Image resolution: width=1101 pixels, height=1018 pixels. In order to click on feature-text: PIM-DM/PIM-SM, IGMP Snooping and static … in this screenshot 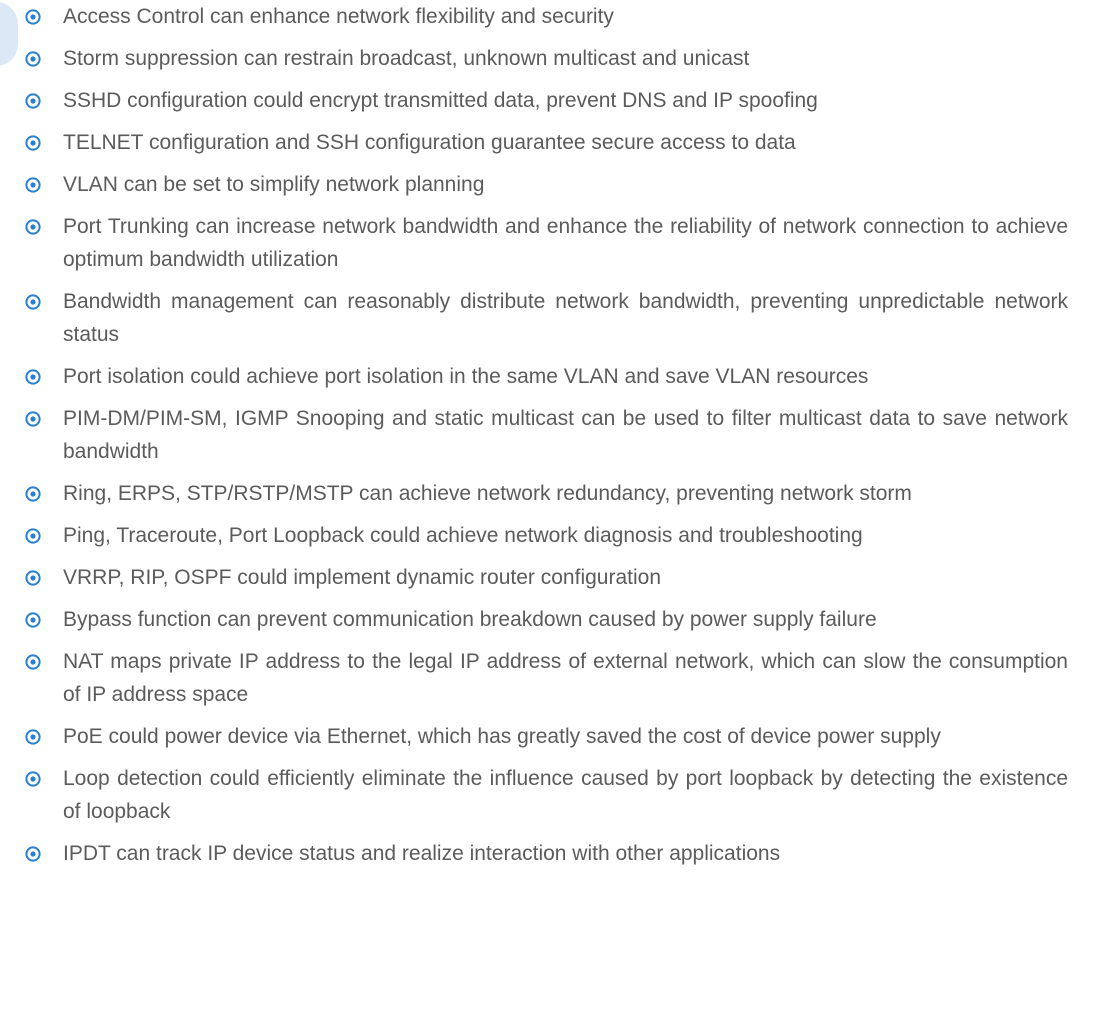, I will do `click(565, 435)`.